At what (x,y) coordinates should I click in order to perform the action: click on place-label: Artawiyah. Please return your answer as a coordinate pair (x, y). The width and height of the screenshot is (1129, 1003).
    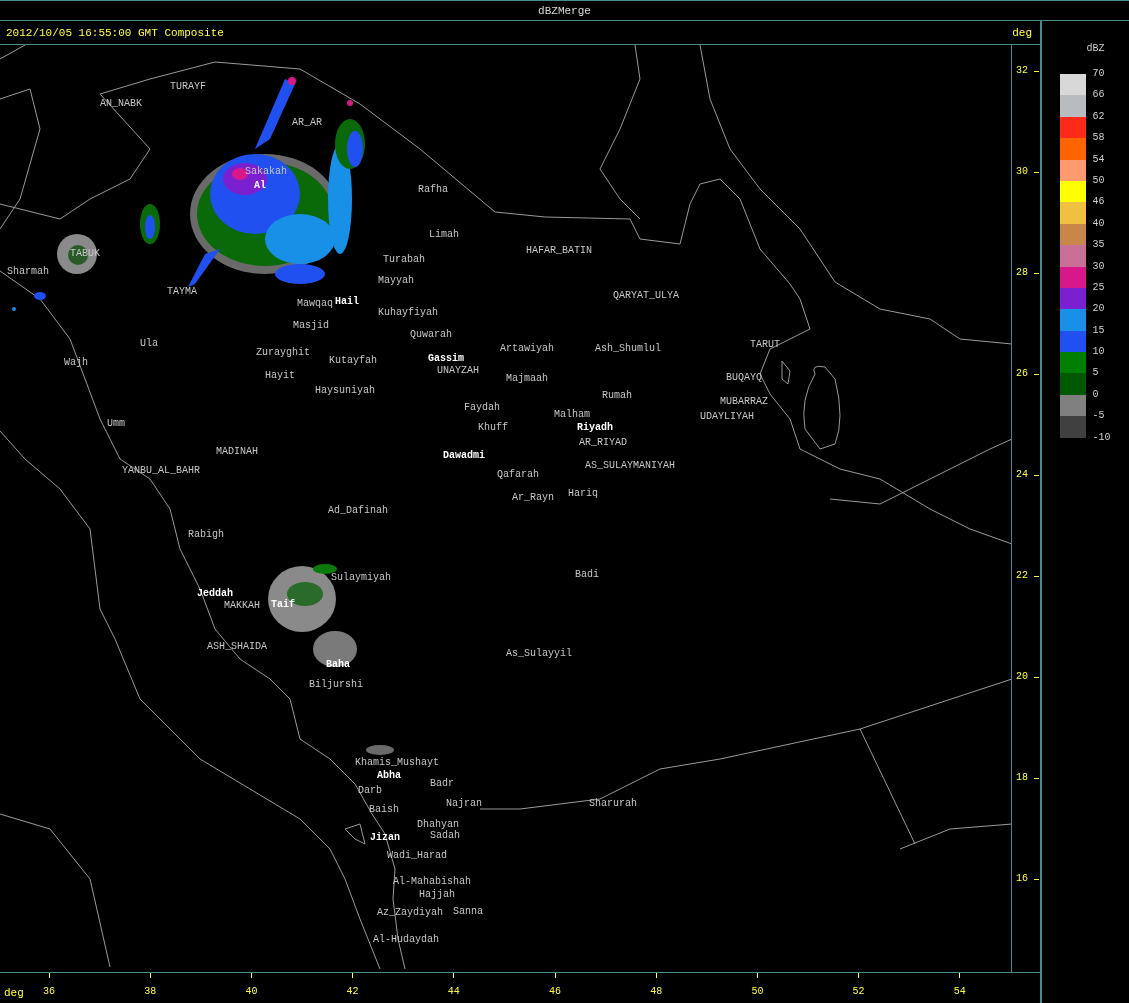
    Looking at the image, I should click on (527, 348).